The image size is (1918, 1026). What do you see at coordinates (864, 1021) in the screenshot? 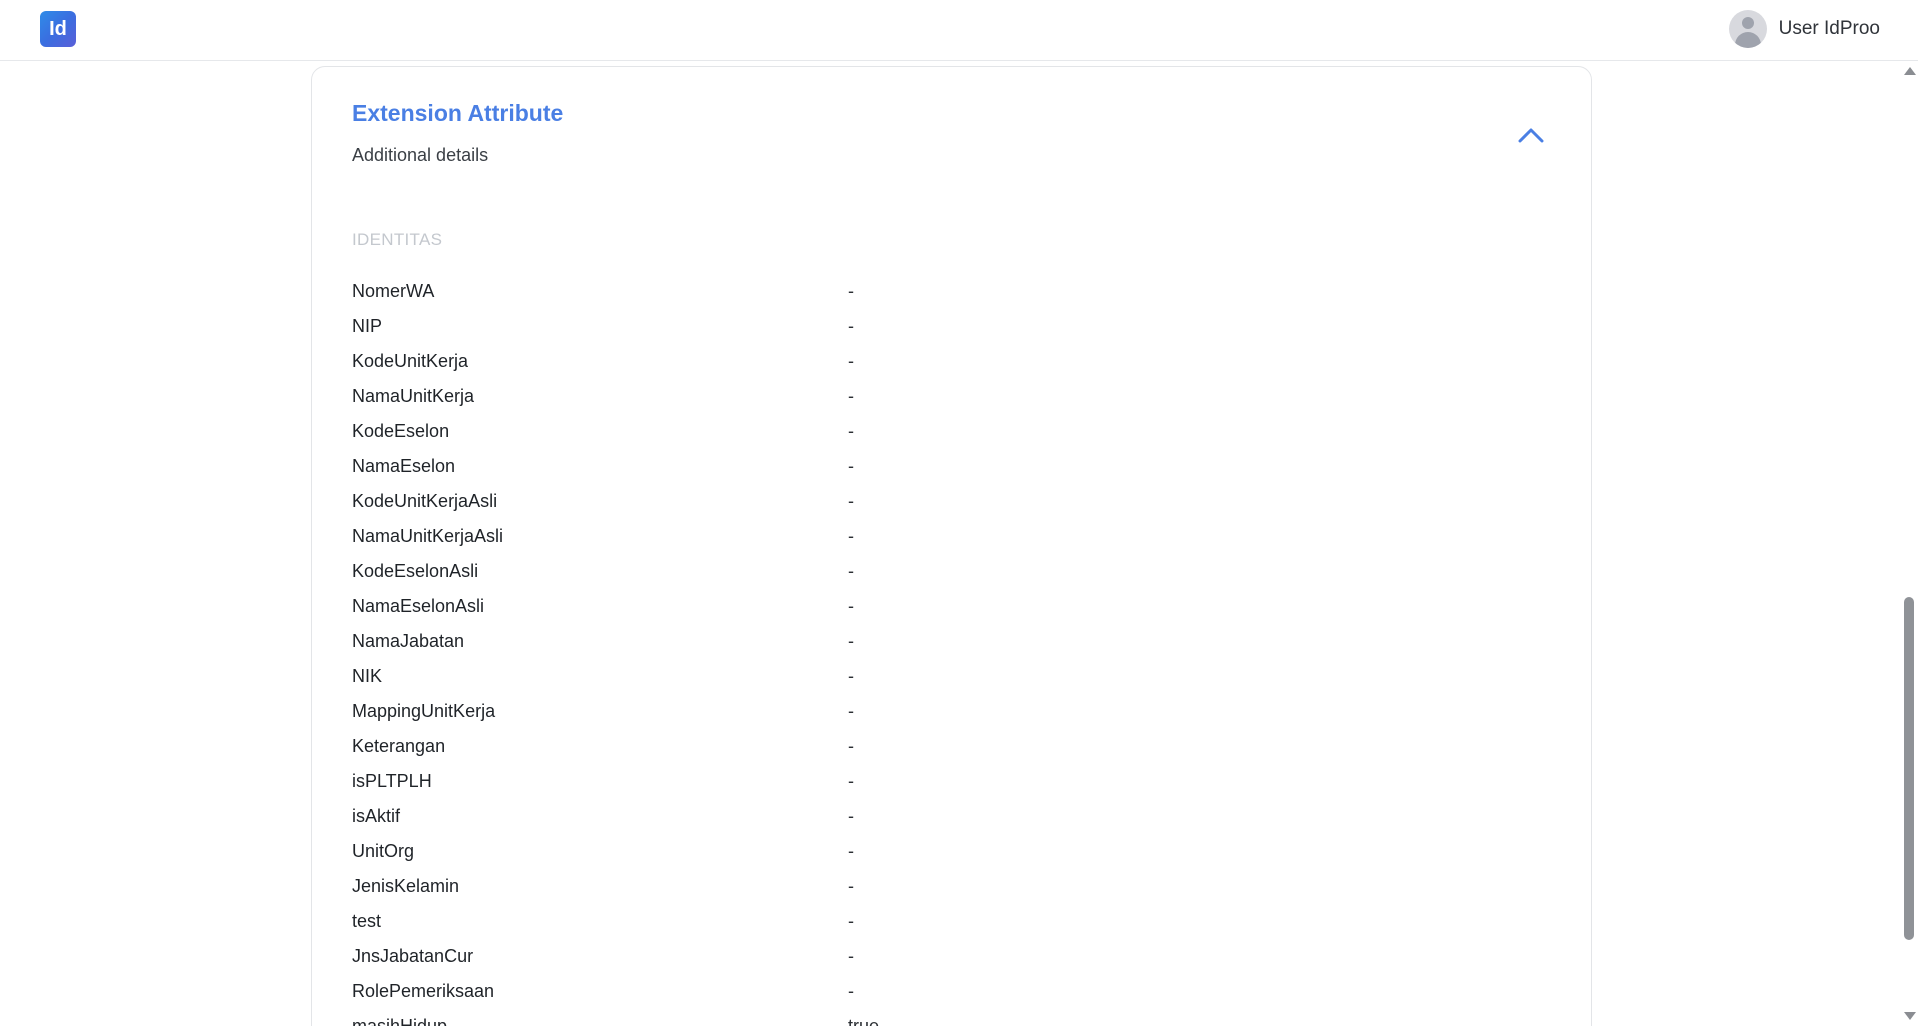
I see `attribute-value: true` at bounding box center [864, 1021].